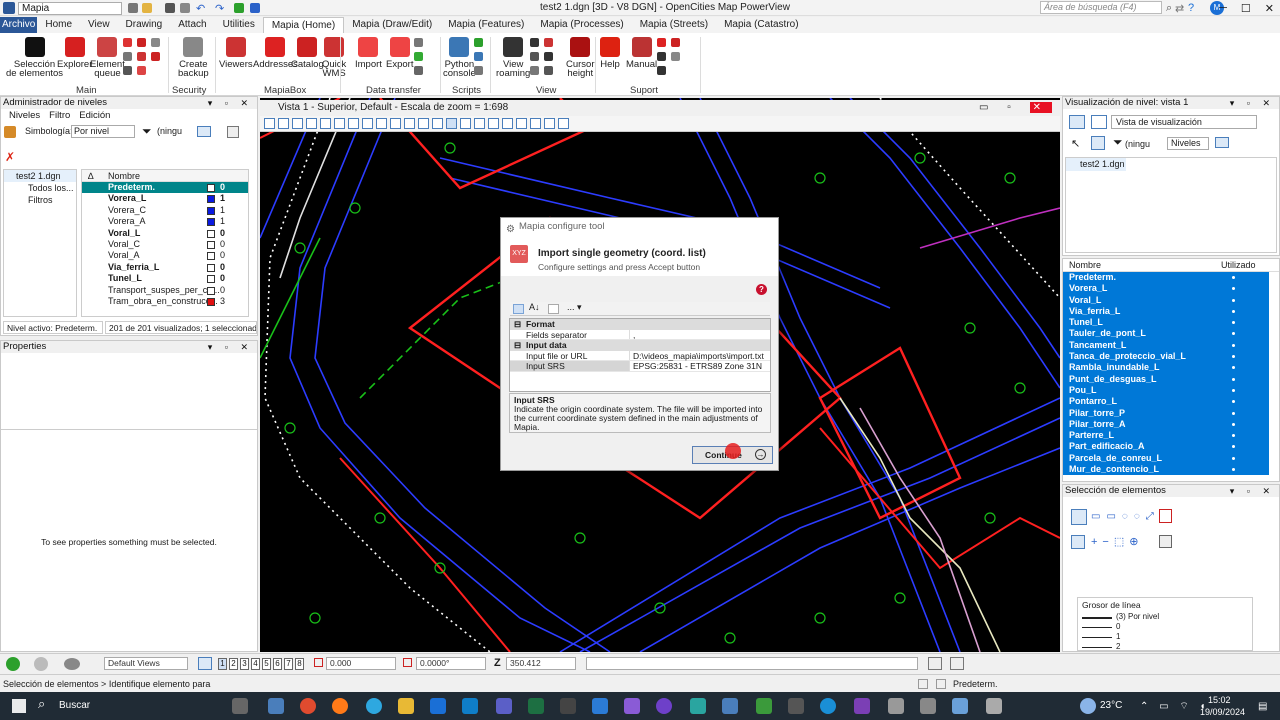  What do you see at coordinates (19, 25) in the screenshot?
I see `tab-archivo: Archivo` at bounding box center [19, 25].